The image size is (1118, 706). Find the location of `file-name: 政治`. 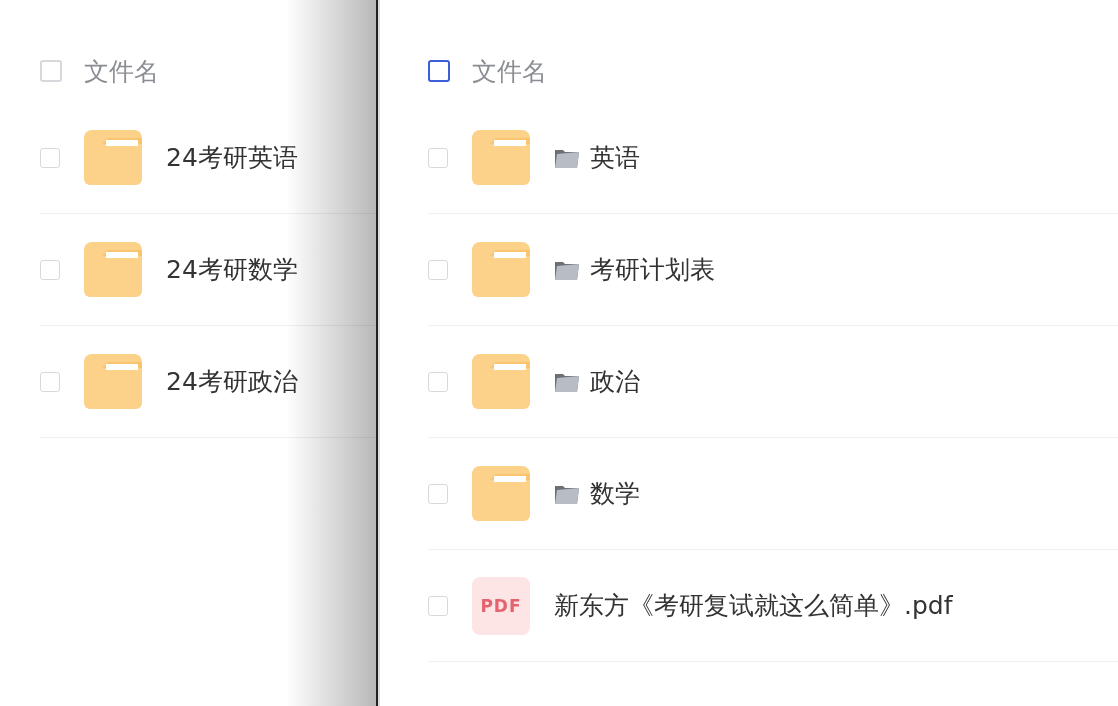

file-name: 政治 is located at coordinates (615, 381).